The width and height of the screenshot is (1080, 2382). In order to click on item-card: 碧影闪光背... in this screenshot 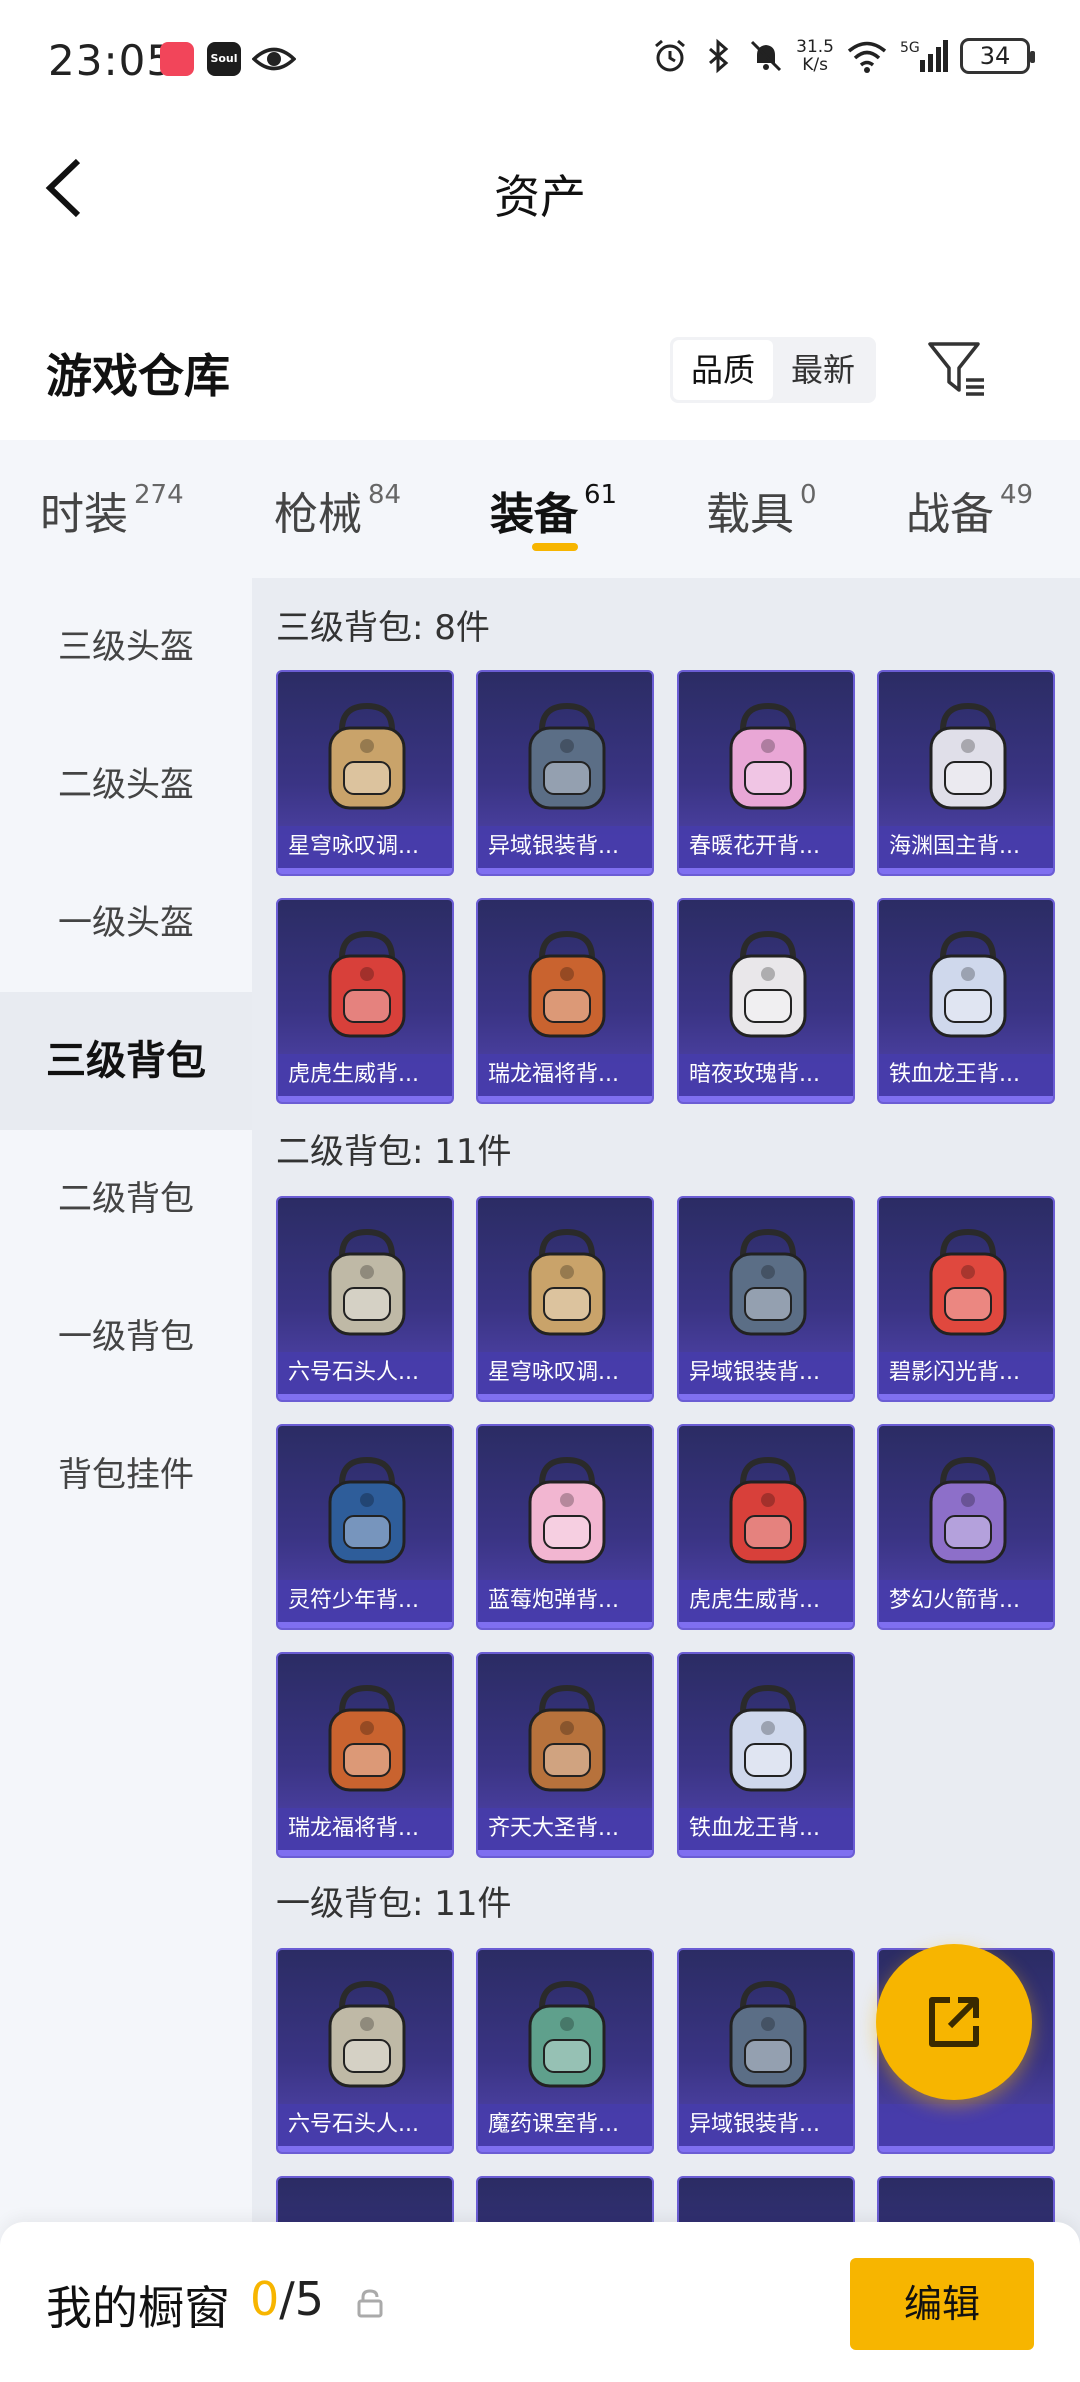, I will do `click(966, 1299)`.